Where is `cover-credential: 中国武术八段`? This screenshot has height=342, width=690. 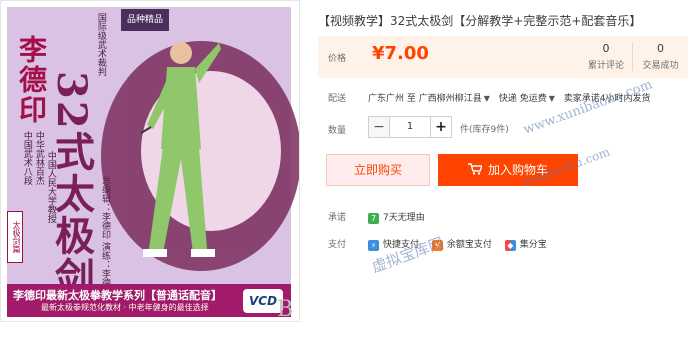
cover-credential: 中国武术八段 is located at coordinates (26, 158).